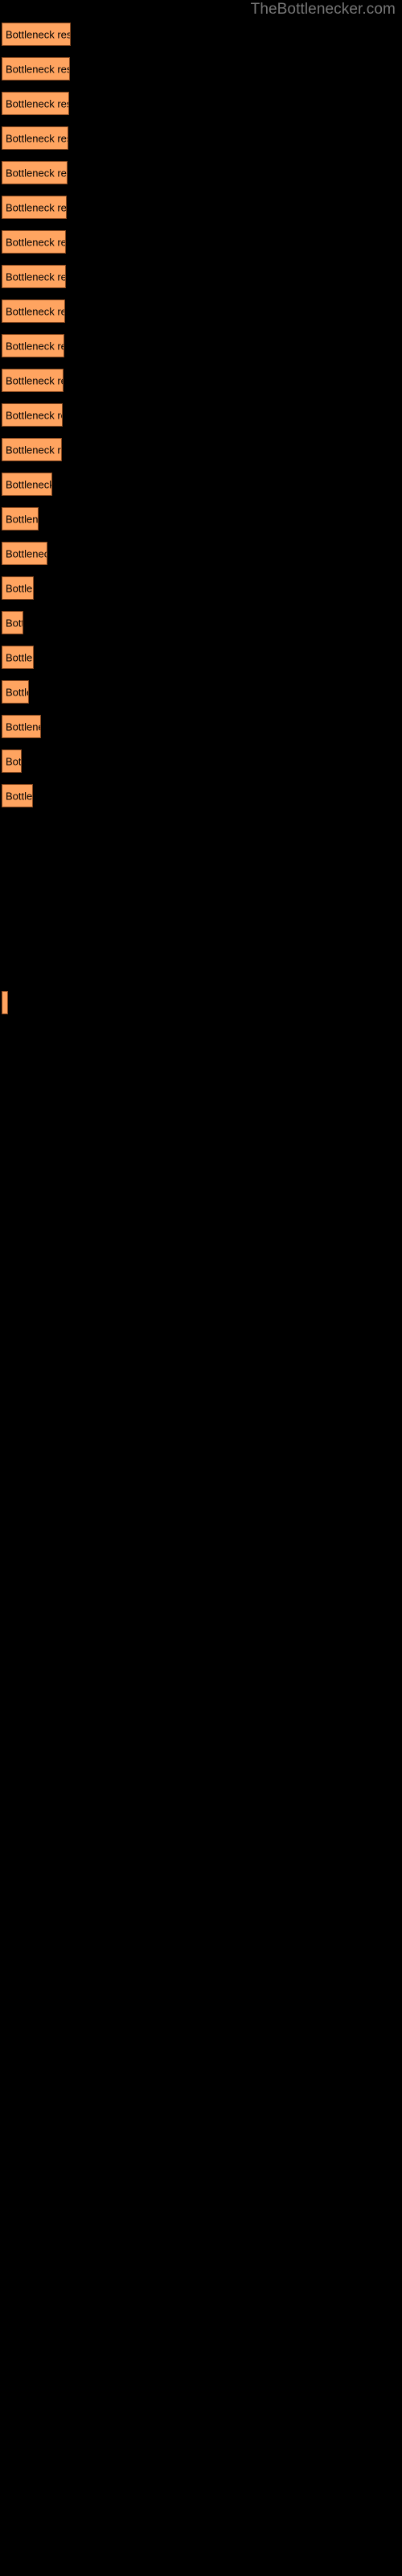  What do you see at coordinates (5, 1002) in the screenshot?
I see `bar` at bounding box center [5, 1002].